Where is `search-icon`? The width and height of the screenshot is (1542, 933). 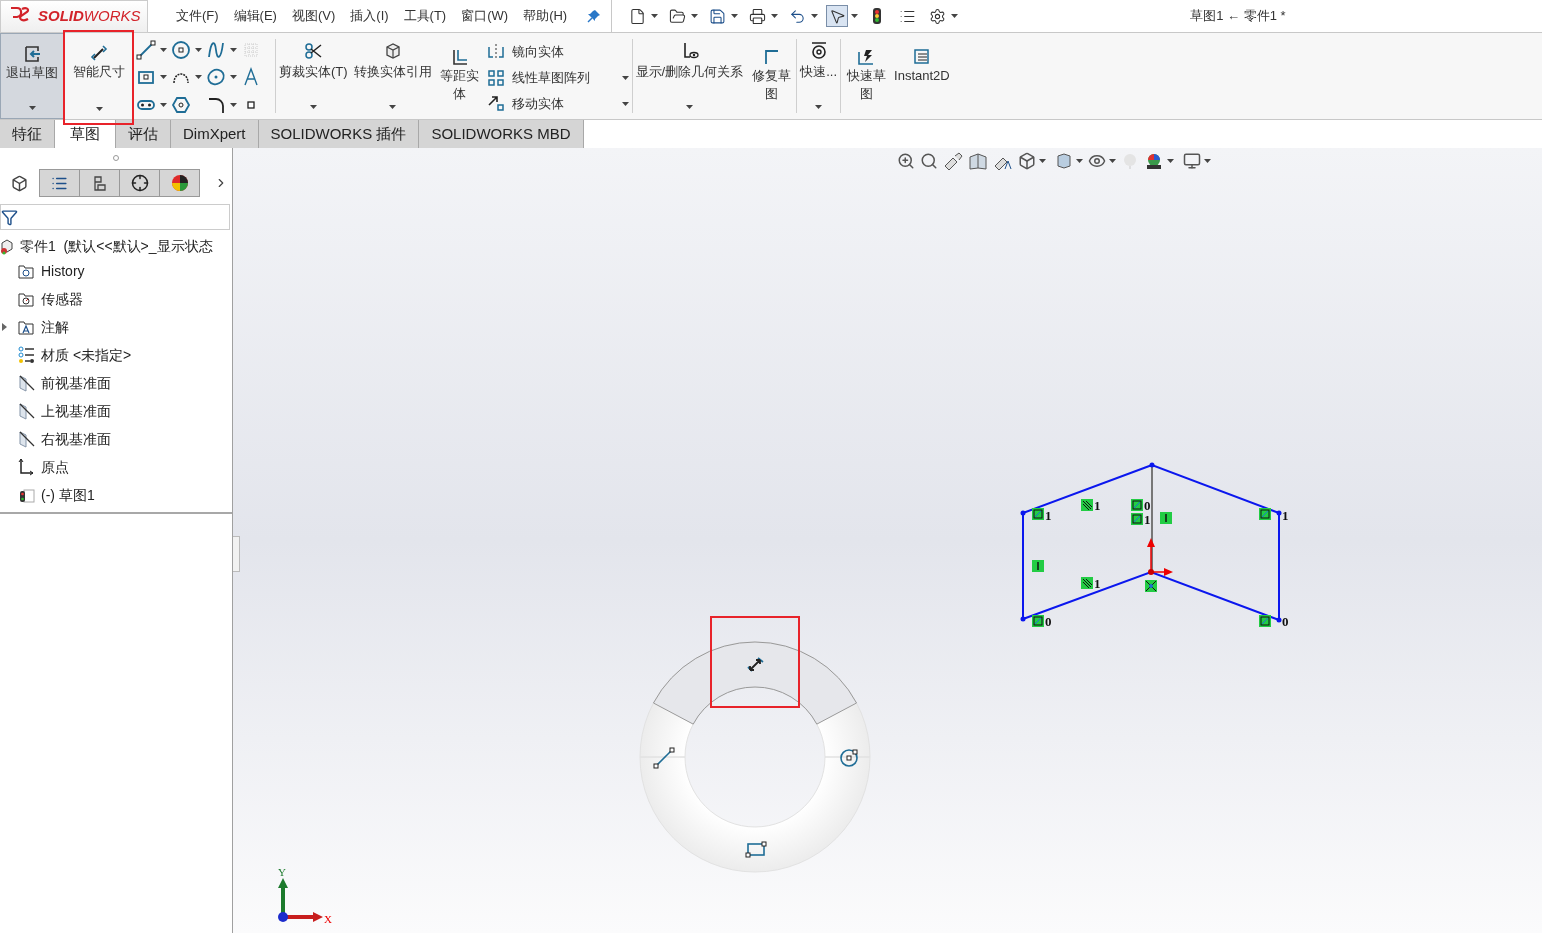 search-icon is located at coordinates (929, 161).